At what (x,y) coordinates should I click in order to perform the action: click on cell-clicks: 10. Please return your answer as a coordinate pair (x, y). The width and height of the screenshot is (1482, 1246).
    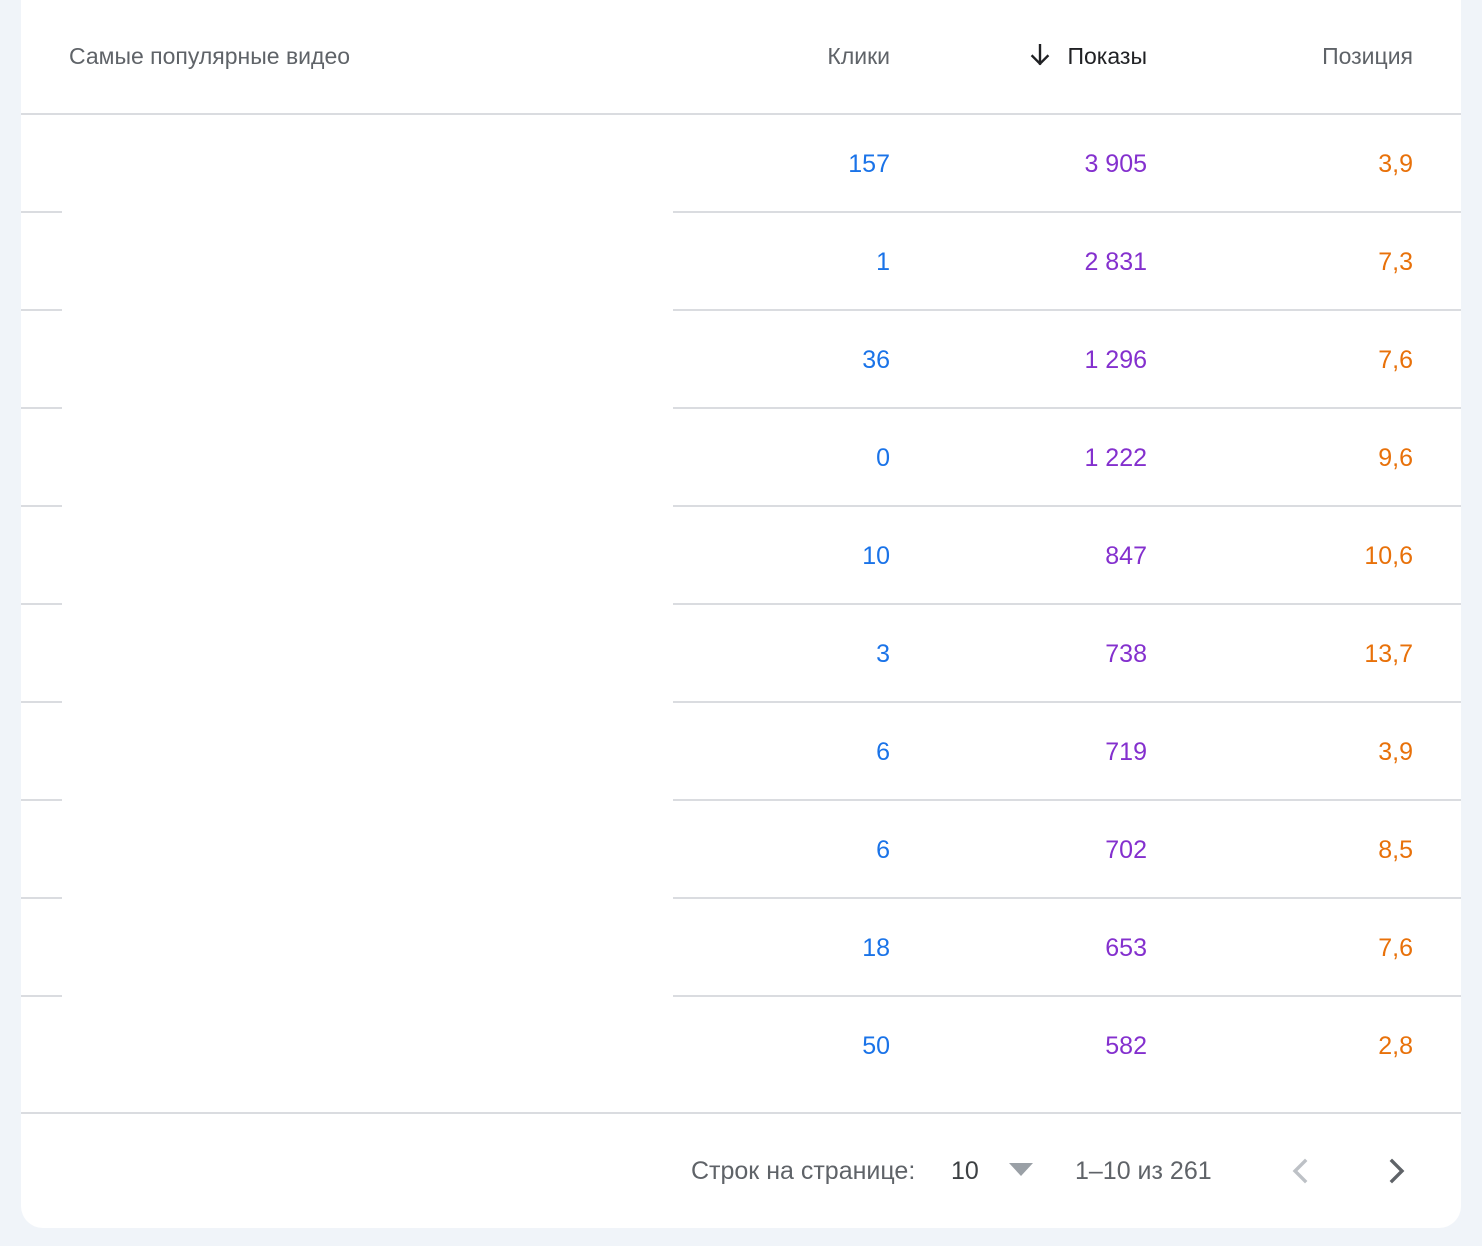
    Looking at the image, I should click on (876, 556).